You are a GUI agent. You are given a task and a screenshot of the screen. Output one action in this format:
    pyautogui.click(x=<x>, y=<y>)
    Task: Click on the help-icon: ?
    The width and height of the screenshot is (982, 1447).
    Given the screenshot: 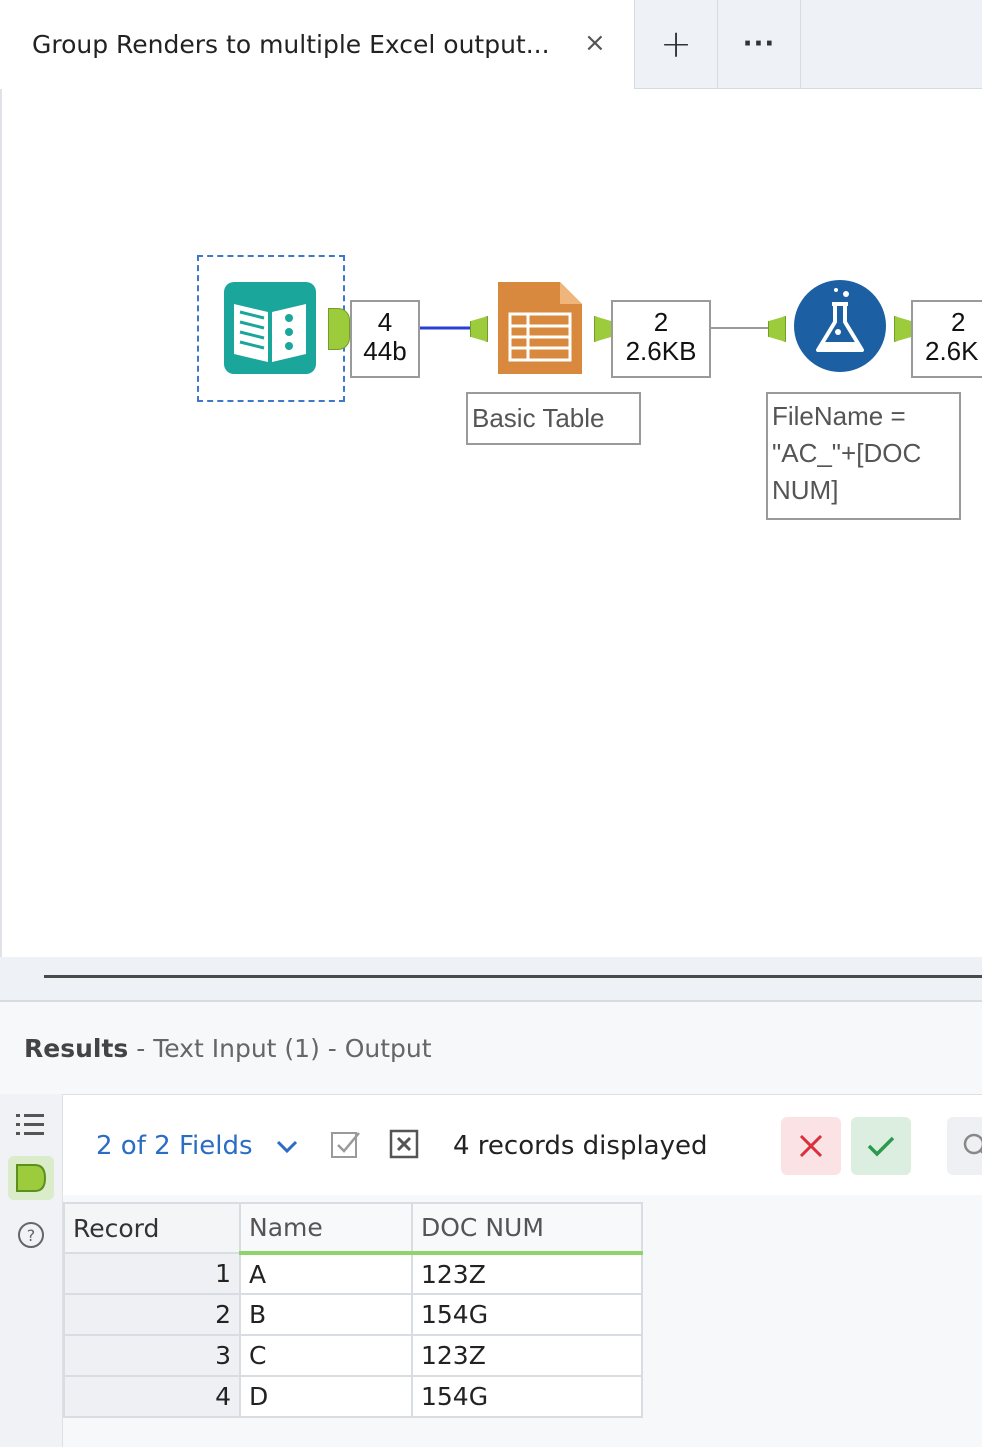 What is the action you would take?
    pyautogui.click(x=31, y=1235)
    